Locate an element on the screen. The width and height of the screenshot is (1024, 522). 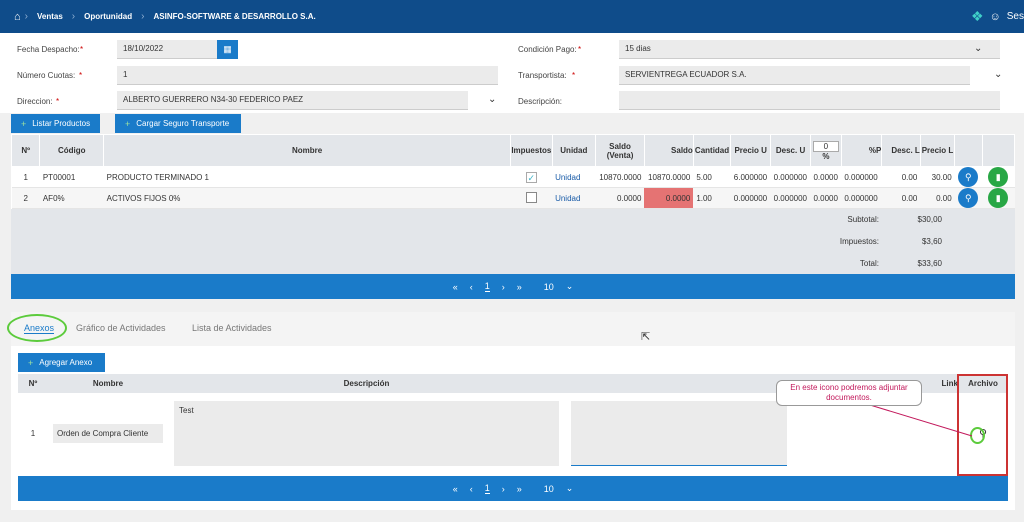
callout-pointer is located at coordinates (921, 420).